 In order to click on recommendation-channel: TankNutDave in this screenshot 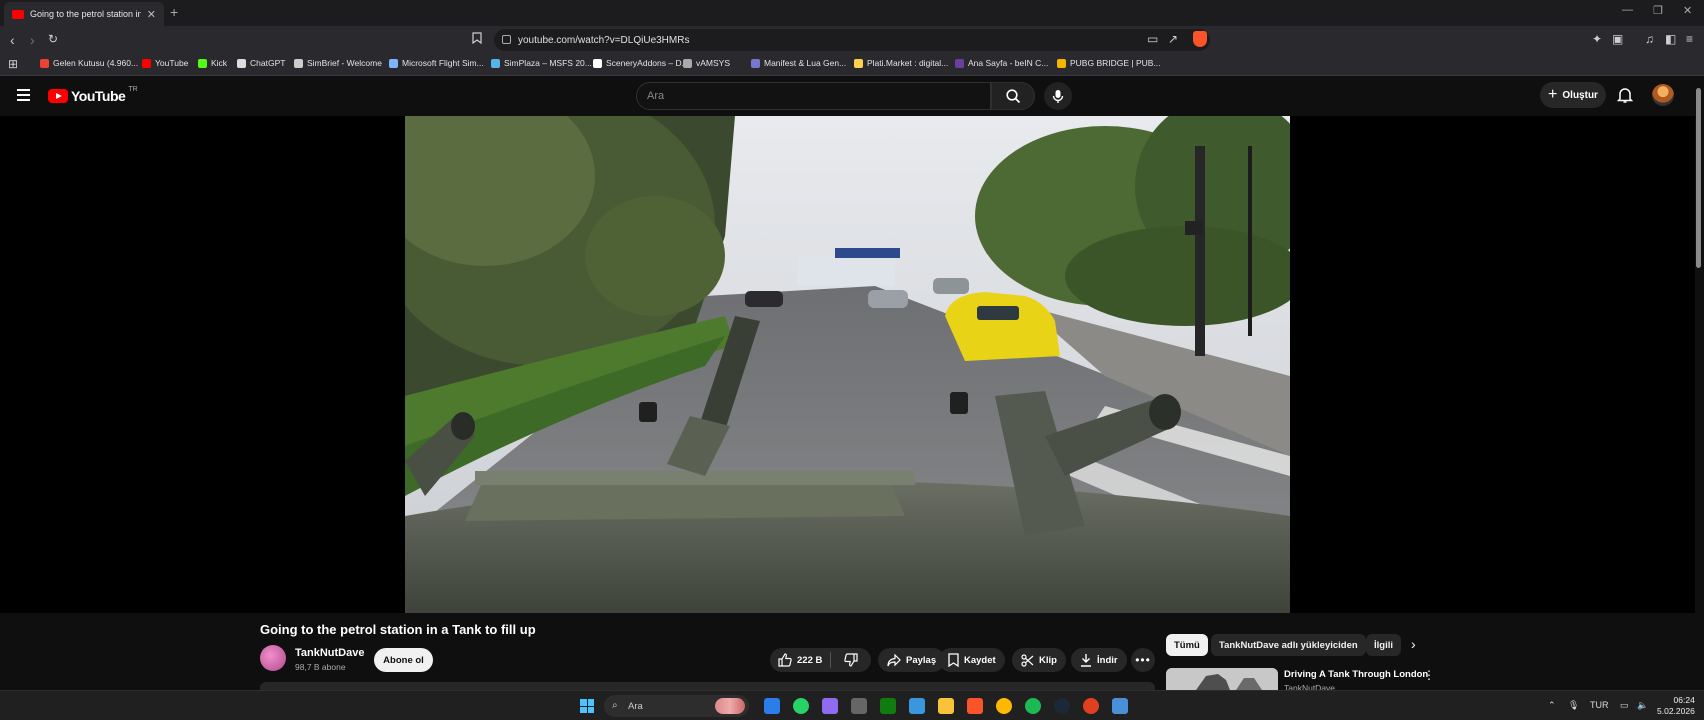, I will do `click(1310, 686)`.